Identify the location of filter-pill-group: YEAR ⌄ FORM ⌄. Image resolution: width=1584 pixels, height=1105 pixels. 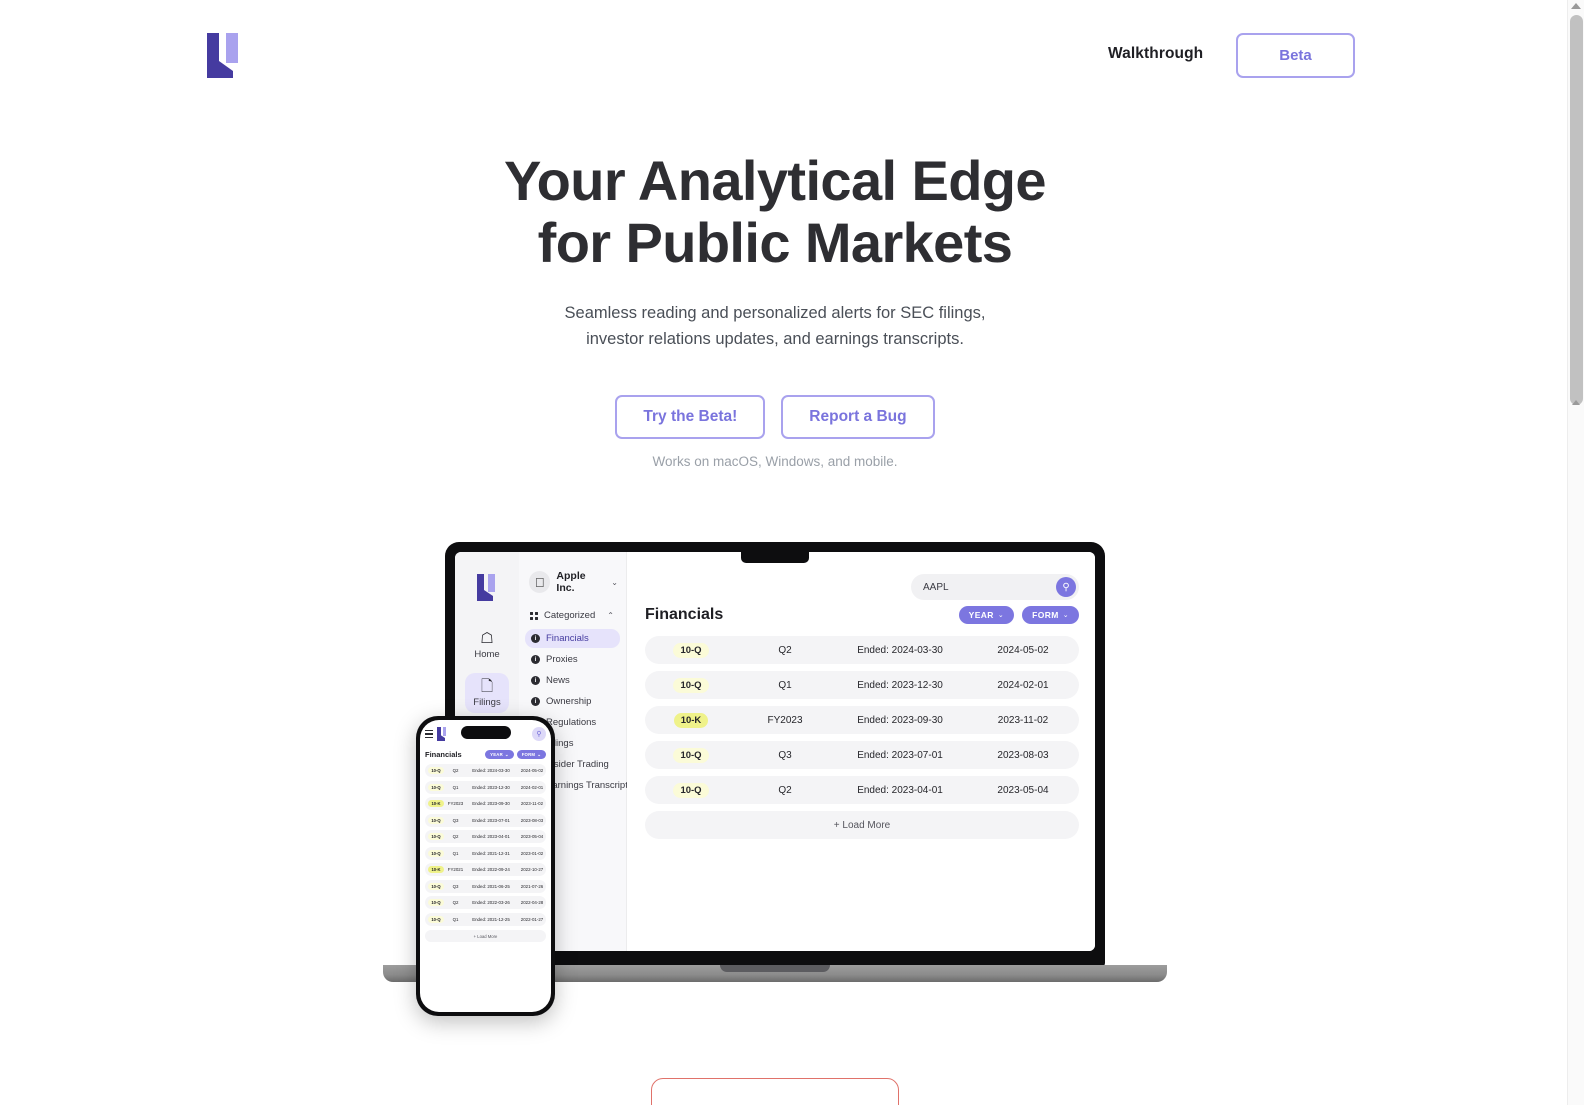
(1018, 615).